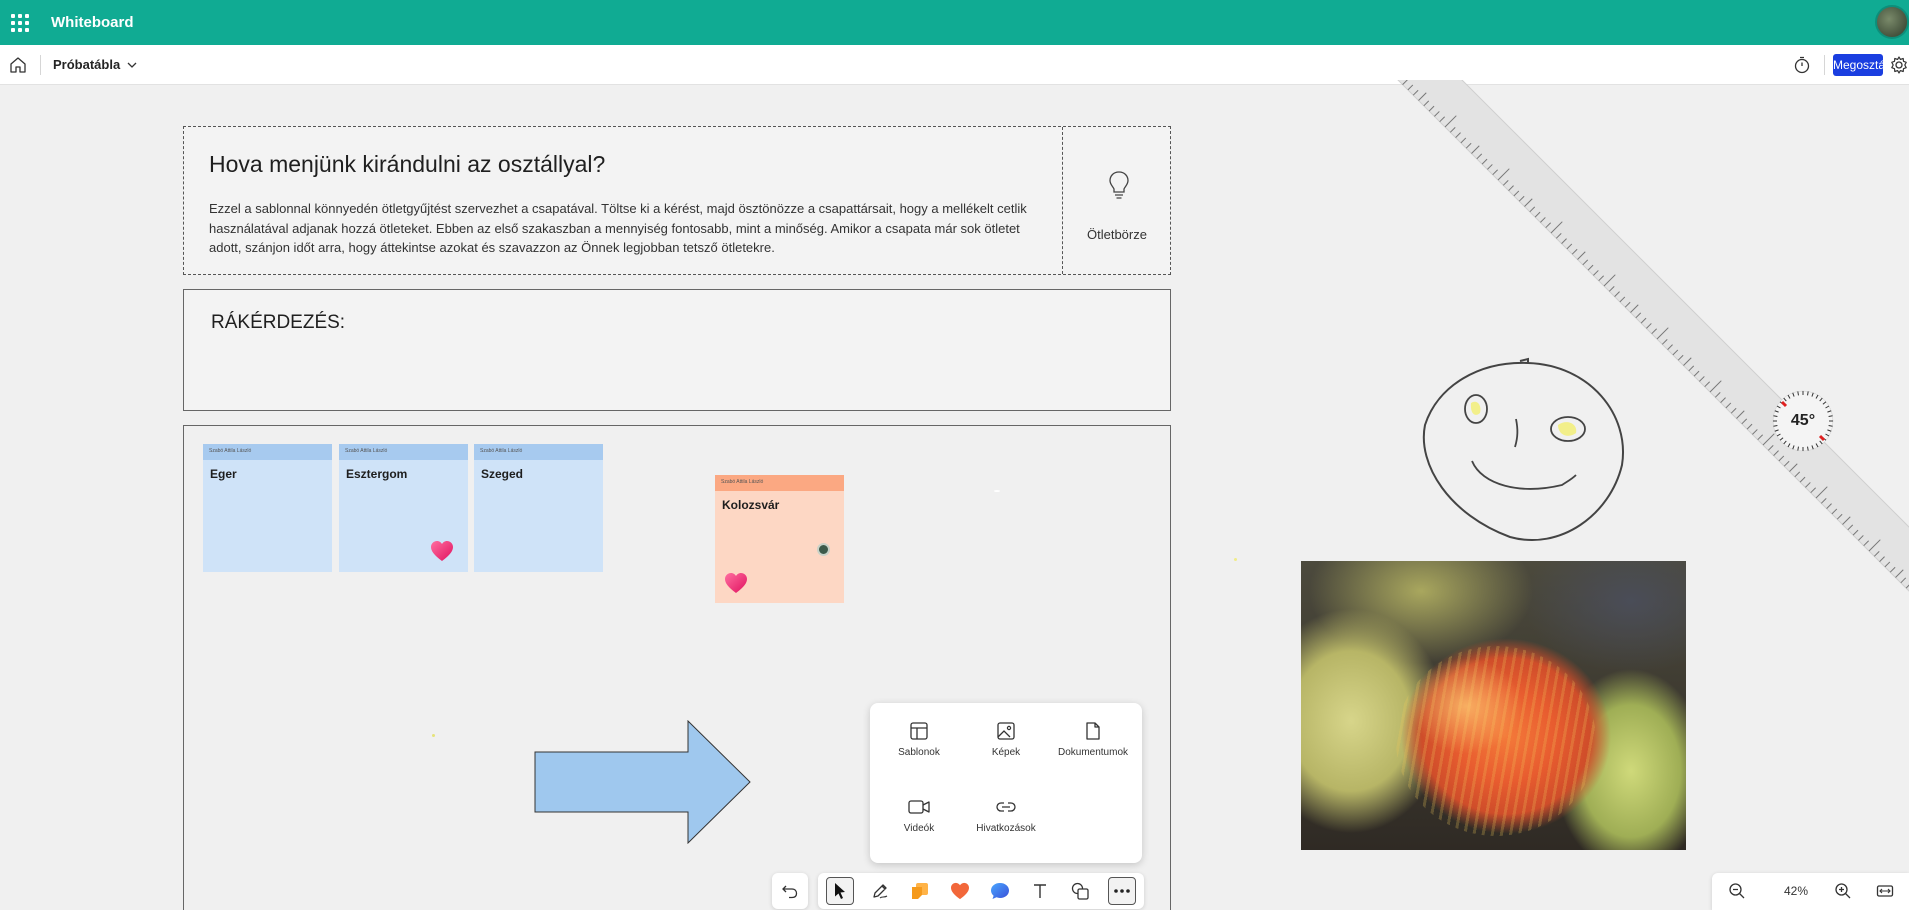  What do you see at coordinates (1006, 752) in the screenshot?
I see `insert-images-label: Képek` at bounding box center [1006, 752].